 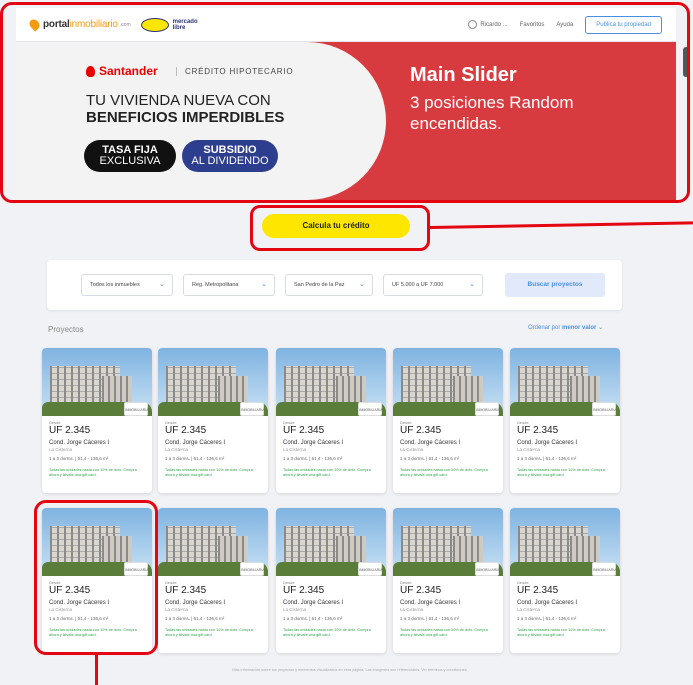 I want to click on calc-callout-line, so click(x=561, y=225).